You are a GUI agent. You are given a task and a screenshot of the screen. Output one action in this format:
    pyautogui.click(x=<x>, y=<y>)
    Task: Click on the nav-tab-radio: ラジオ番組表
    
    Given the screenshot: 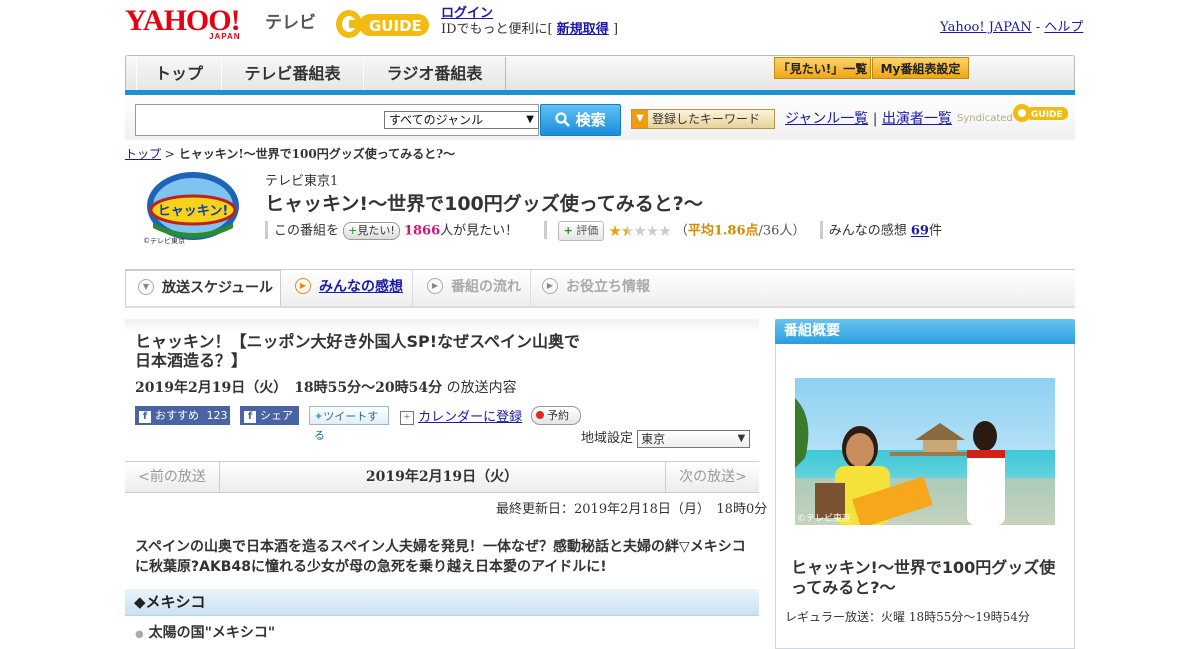 What is the action you would take?
    pyautogui.click(x=434, y=74)
    